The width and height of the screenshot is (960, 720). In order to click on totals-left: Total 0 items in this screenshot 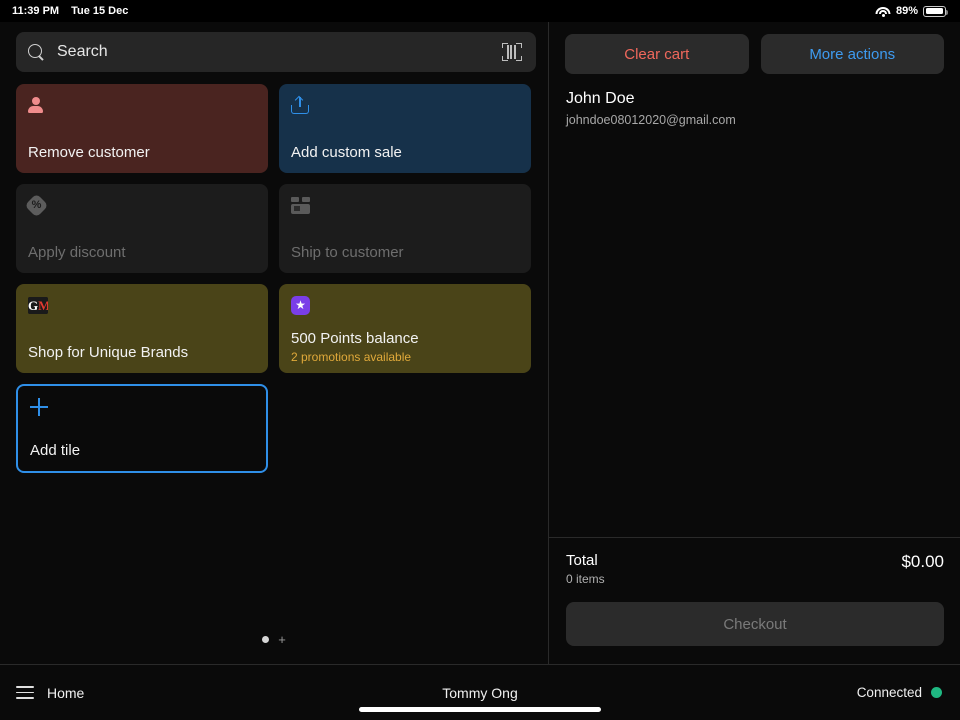, I will do `click(585, 569)`.